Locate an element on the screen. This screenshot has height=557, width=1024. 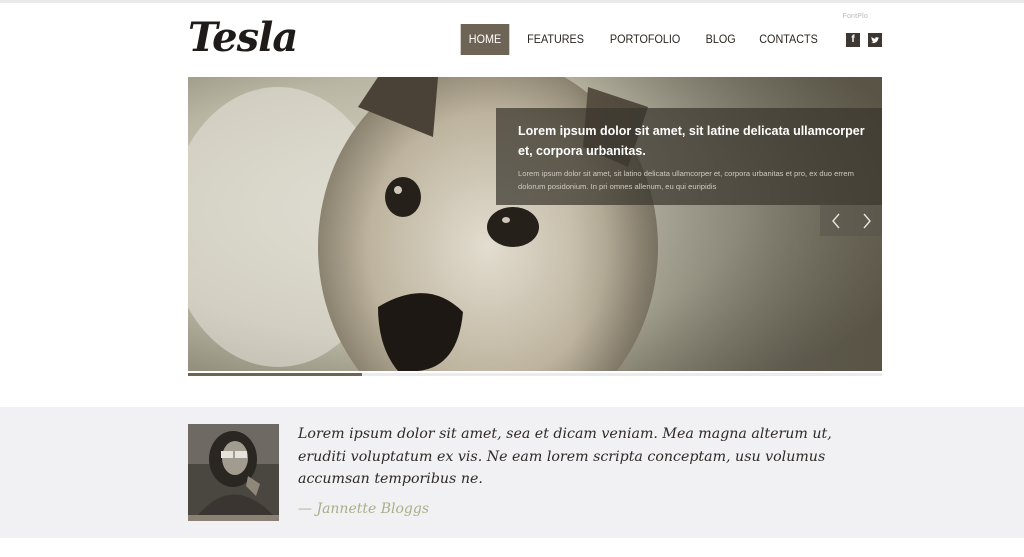
chevron-right-icon is located at coordinates (866, 220).